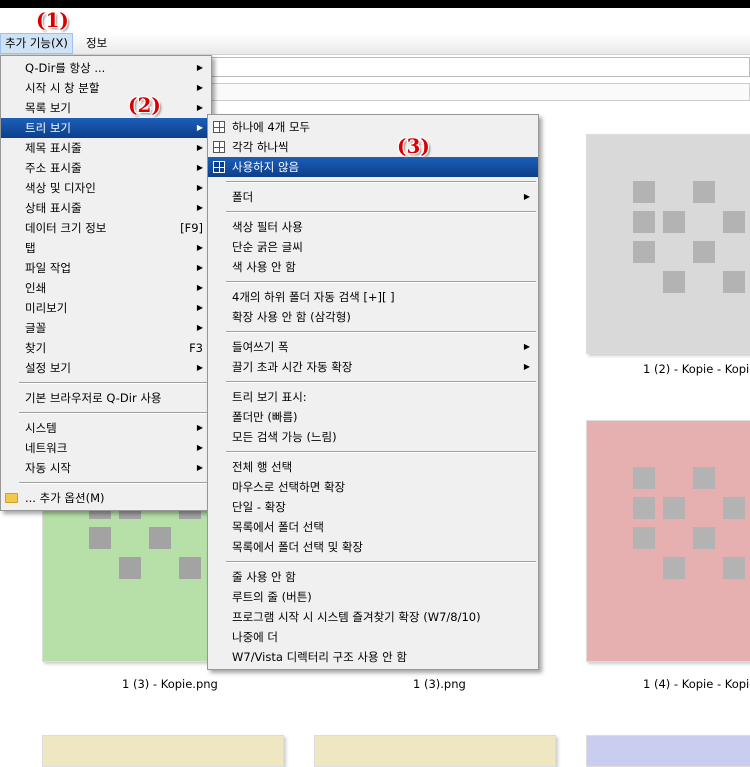 Image resolution: width=750 pixels, height=767 pixels. I want to click on menu-item: 데이터 크기 정보 [F9], so click(106, 228).